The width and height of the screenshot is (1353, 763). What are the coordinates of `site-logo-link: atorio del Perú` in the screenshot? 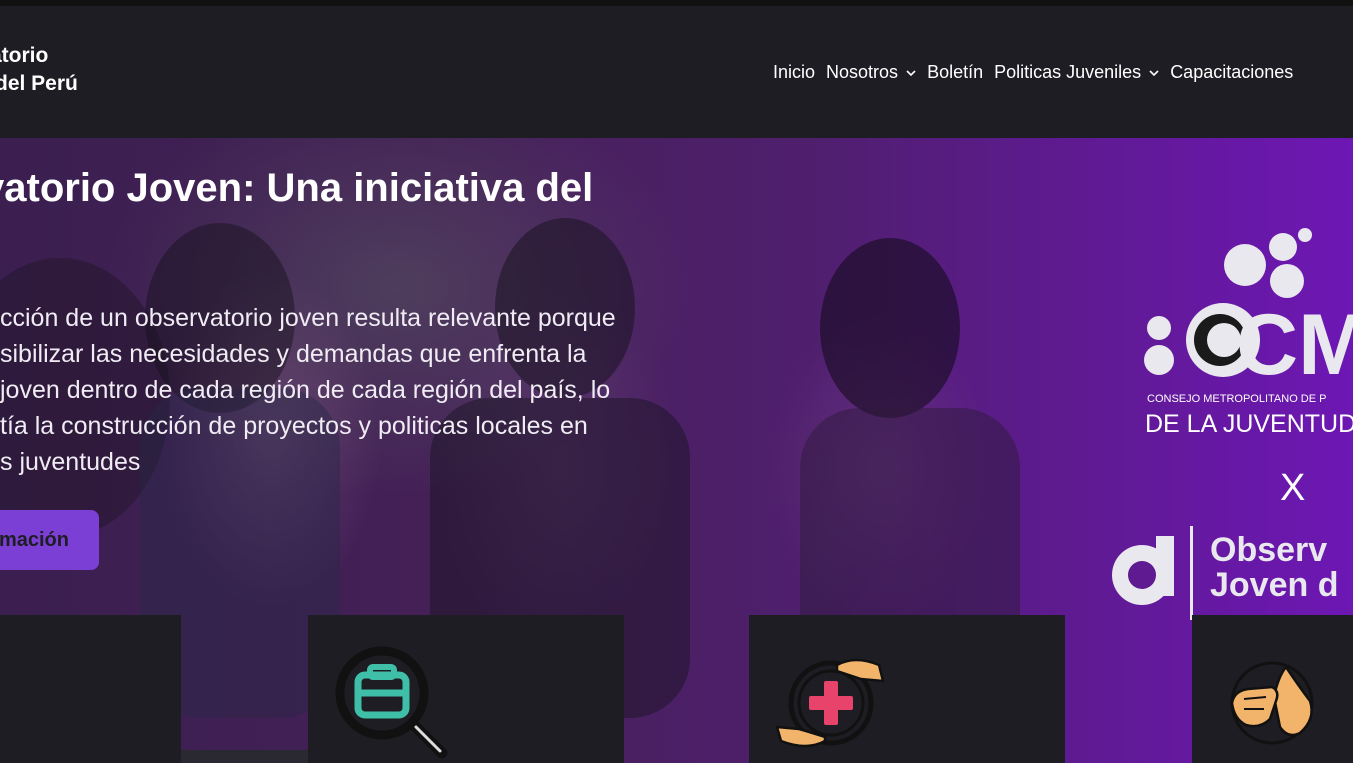 It's located at (39, 70).